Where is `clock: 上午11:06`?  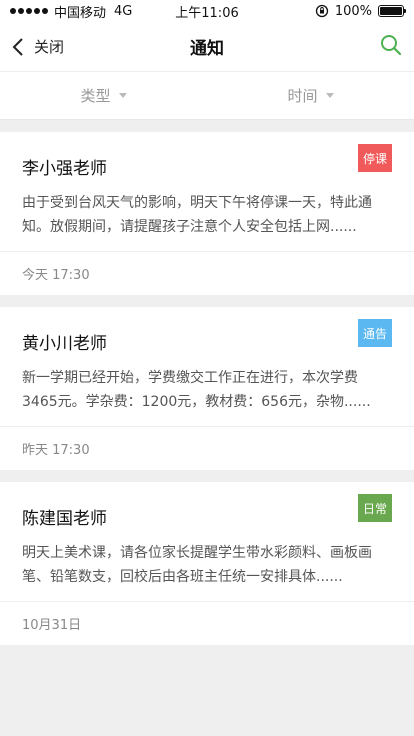 clock: 上午11:06 is located at coordinates (207, 13).